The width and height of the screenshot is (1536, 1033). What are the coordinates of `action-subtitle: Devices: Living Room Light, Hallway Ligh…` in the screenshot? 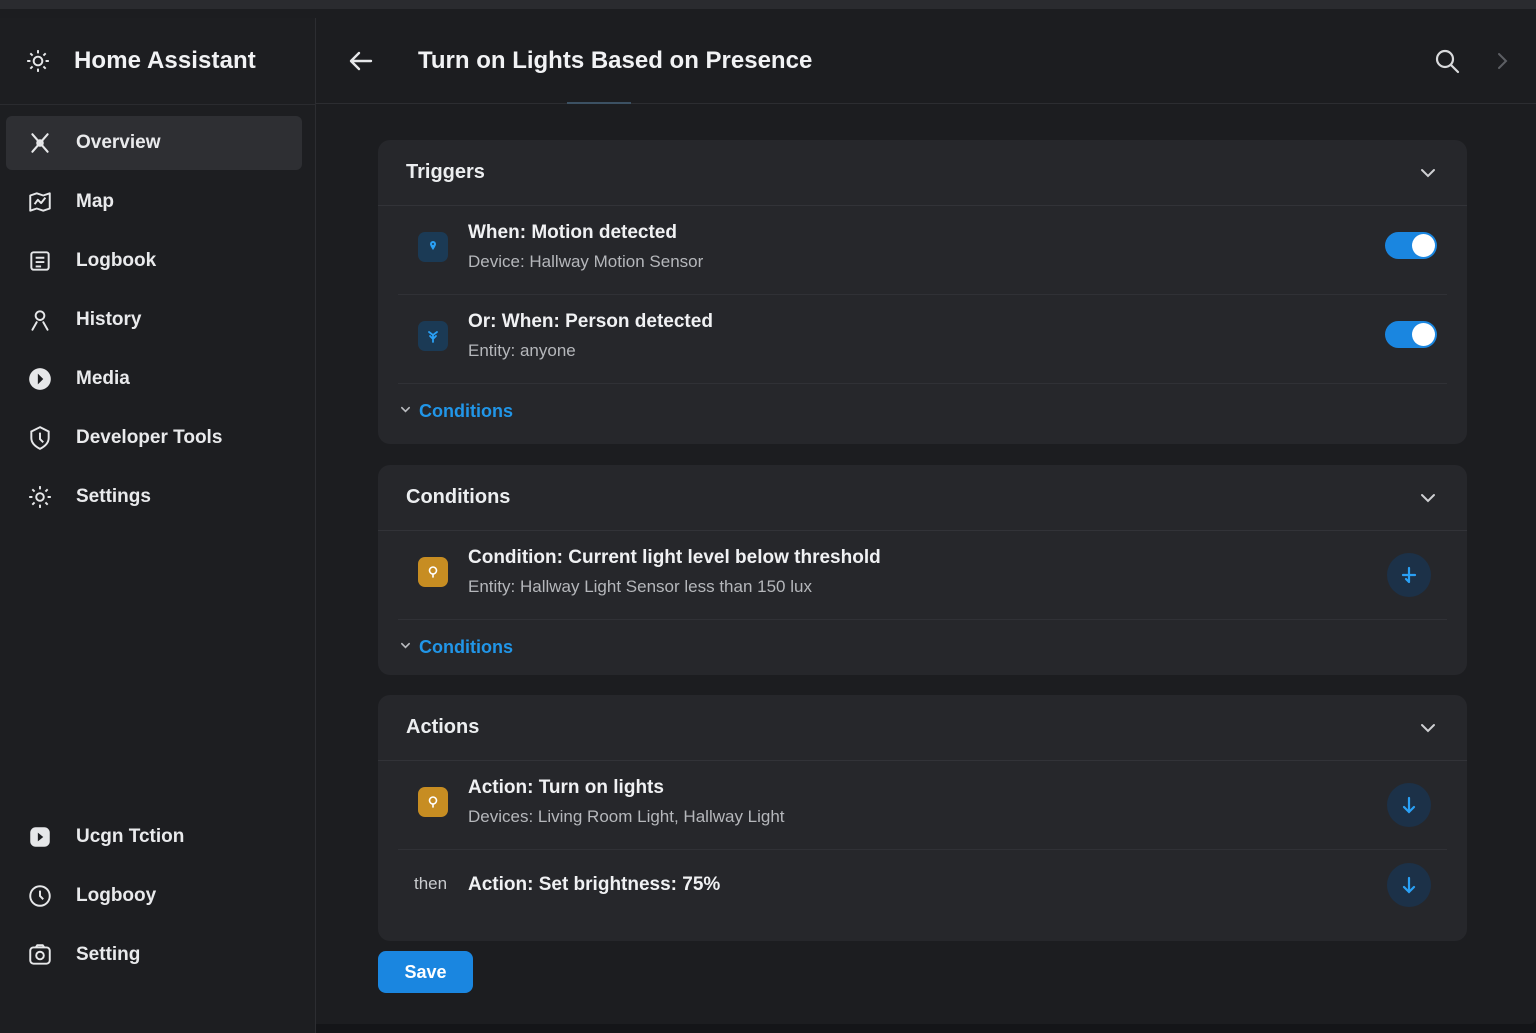 It's located at (626, 816).